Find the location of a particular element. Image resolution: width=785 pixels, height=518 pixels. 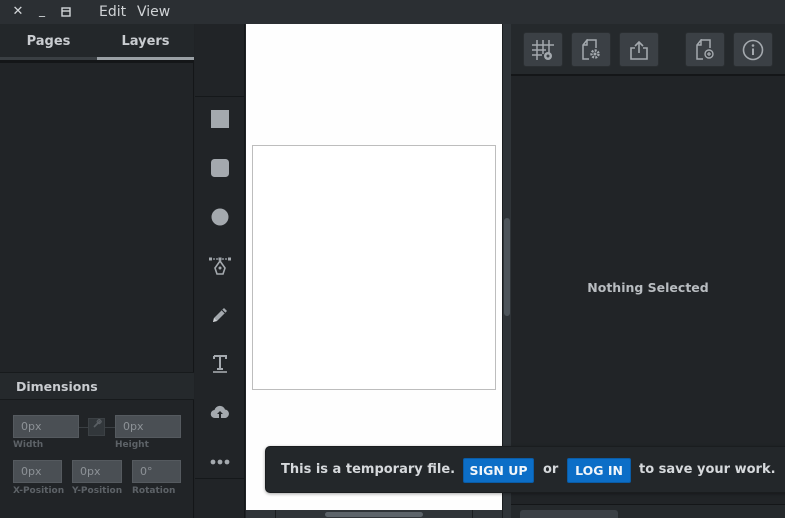

upload-tool is located at coordinates (220, 413).